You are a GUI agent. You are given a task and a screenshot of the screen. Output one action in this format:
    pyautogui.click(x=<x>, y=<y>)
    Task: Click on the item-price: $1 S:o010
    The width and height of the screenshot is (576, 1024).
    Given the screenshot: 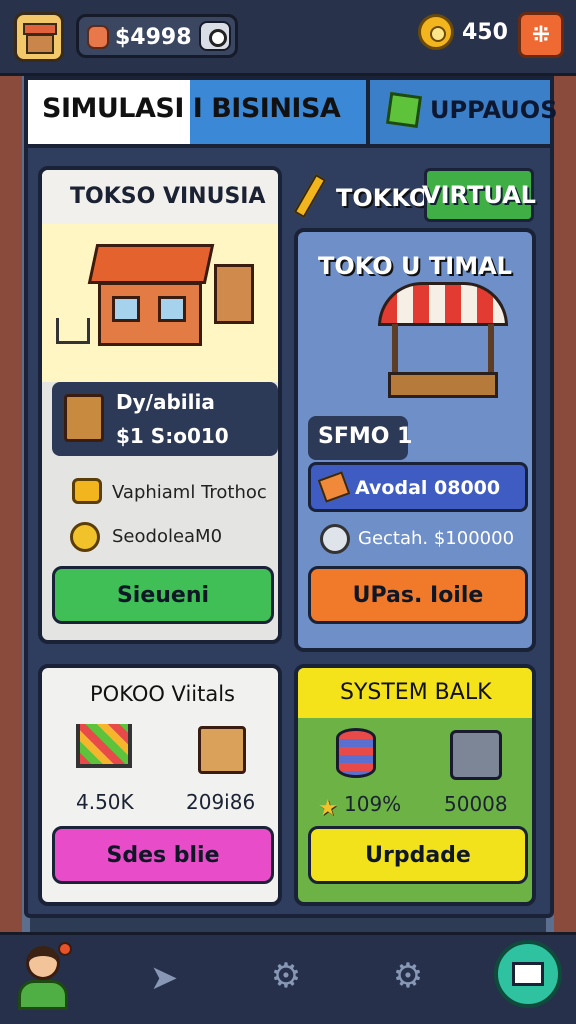 What is the action you would take?
    pyautogui.click(x=172, y=436)
    